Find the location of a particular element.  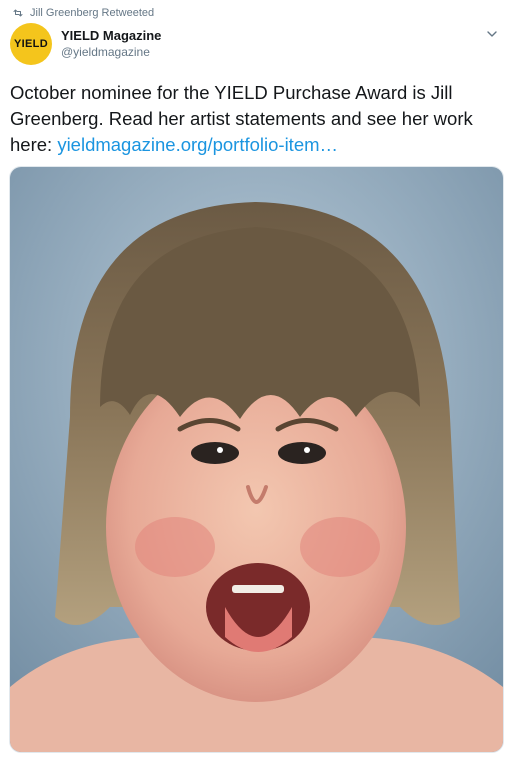

chevron-down-icon is located at coordinates (492, 34).